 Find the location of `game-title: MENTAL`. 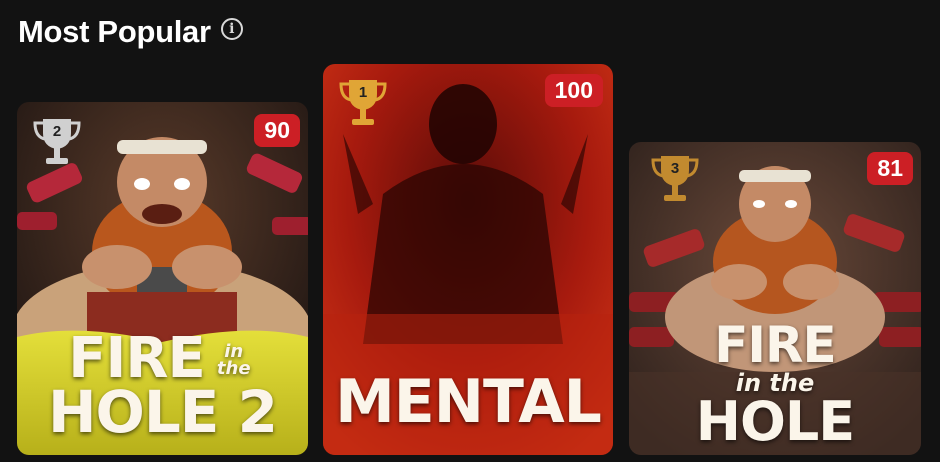

game-title: MENTAL is located at coordinates (468, 402).